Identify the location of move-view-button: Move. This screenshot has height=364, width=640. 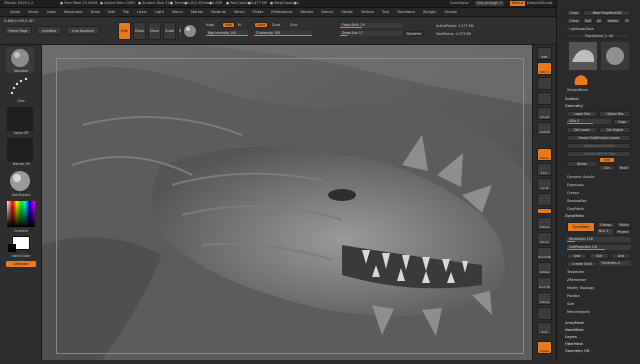
(544, 238).